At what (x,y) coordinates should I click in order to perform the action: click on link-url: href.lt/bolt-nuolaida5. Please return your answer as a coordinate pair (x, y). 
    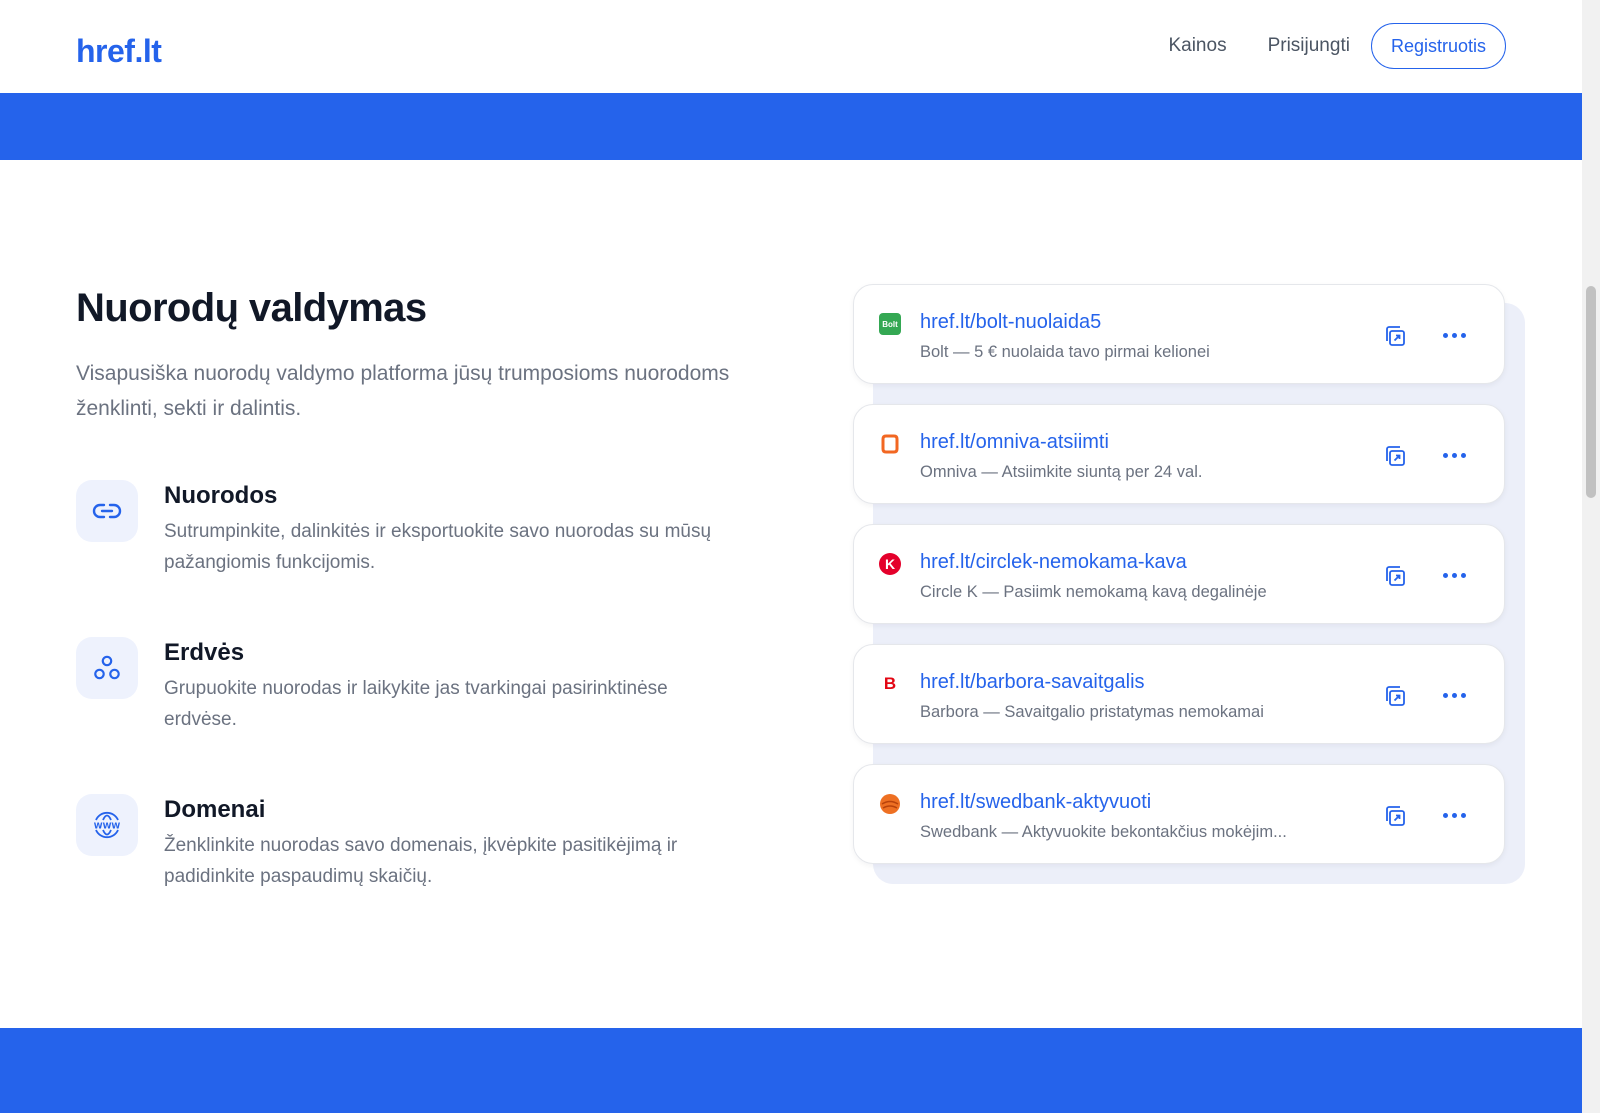
    Looking at the image, I should click on (1010, 322).